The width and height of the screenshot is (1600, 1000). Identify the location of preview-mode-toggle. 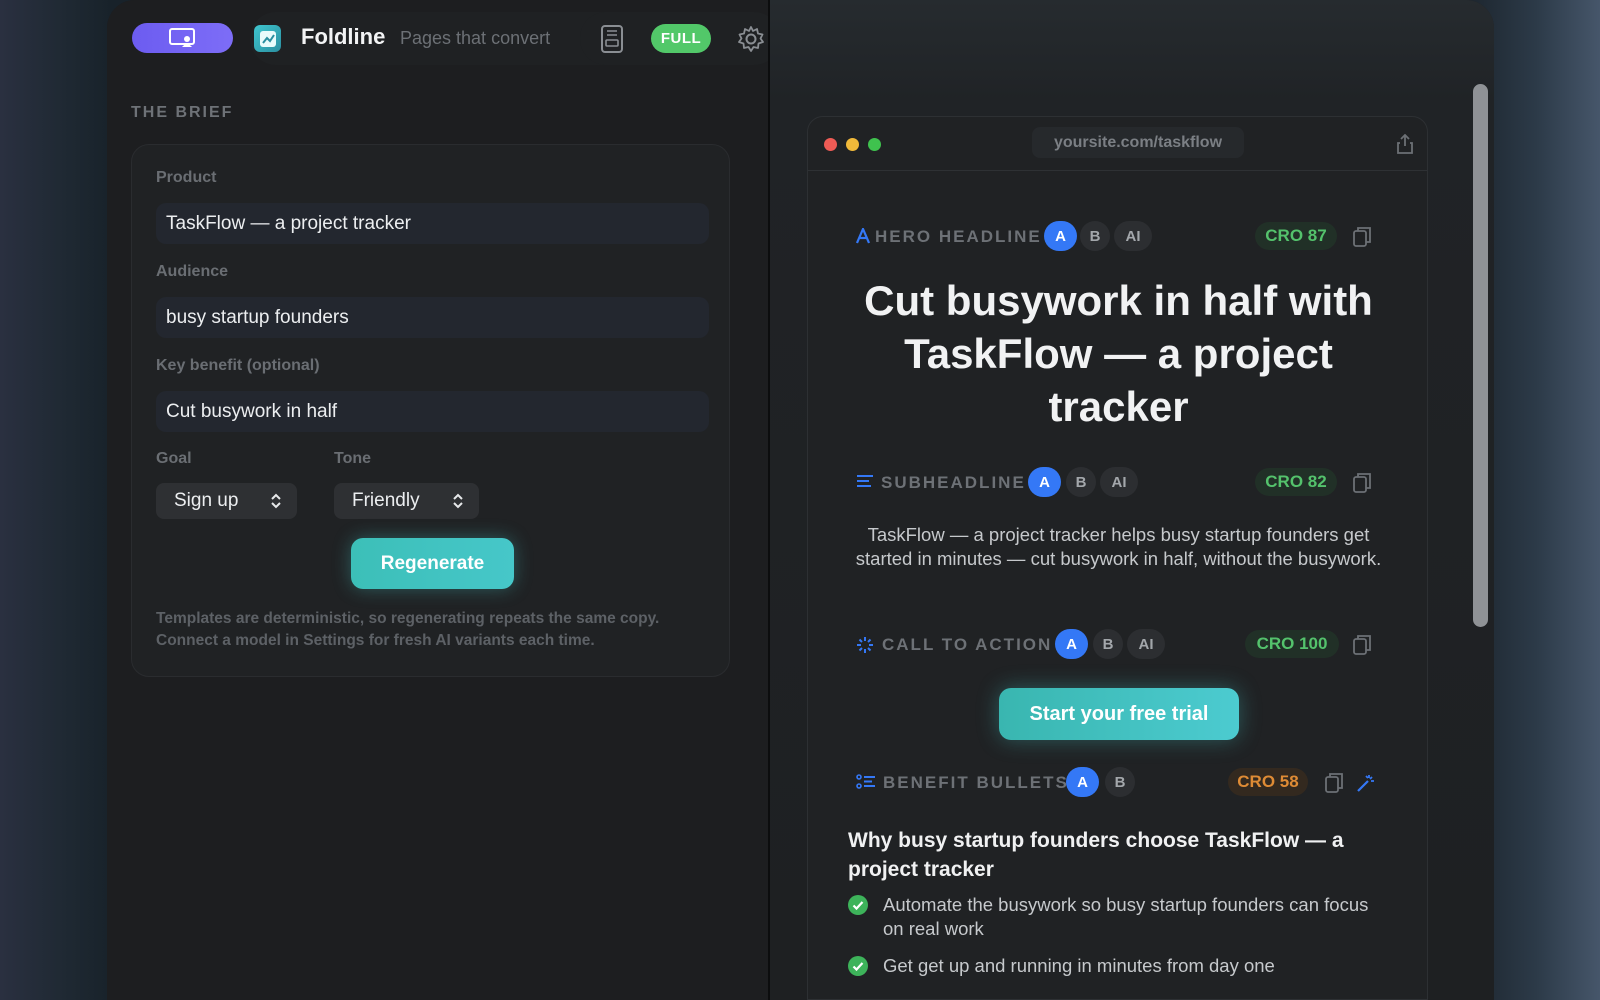
(182, 38).